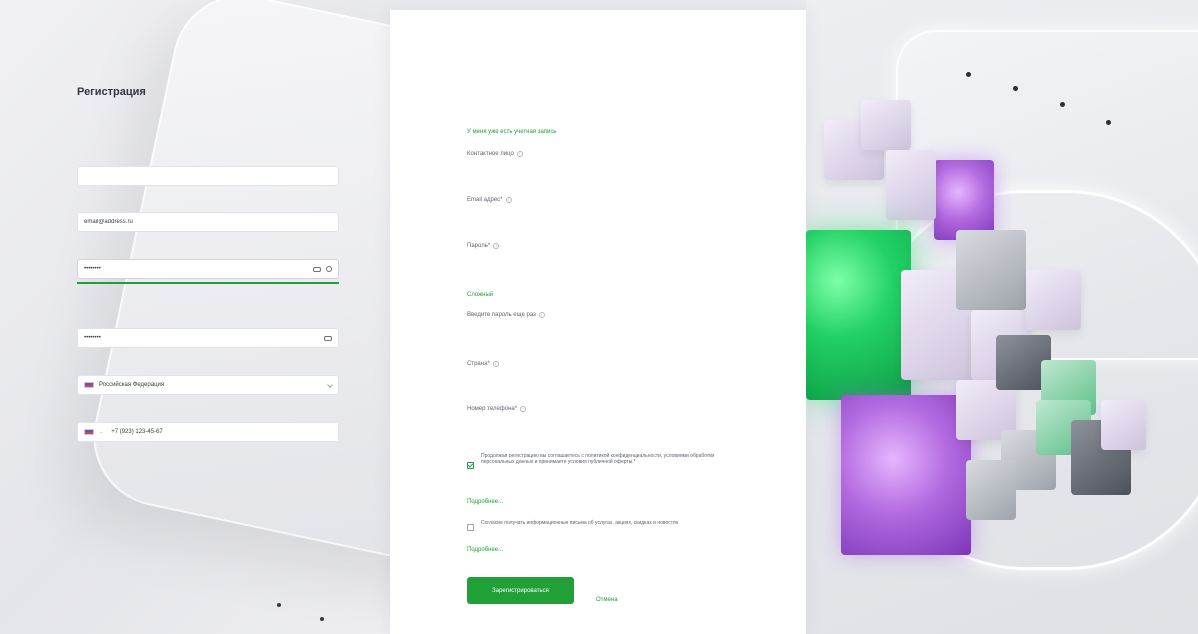 This screenshot has height=634, width=1198. I want to click on repeat-password-field: ••••••••, so click(208, 338).